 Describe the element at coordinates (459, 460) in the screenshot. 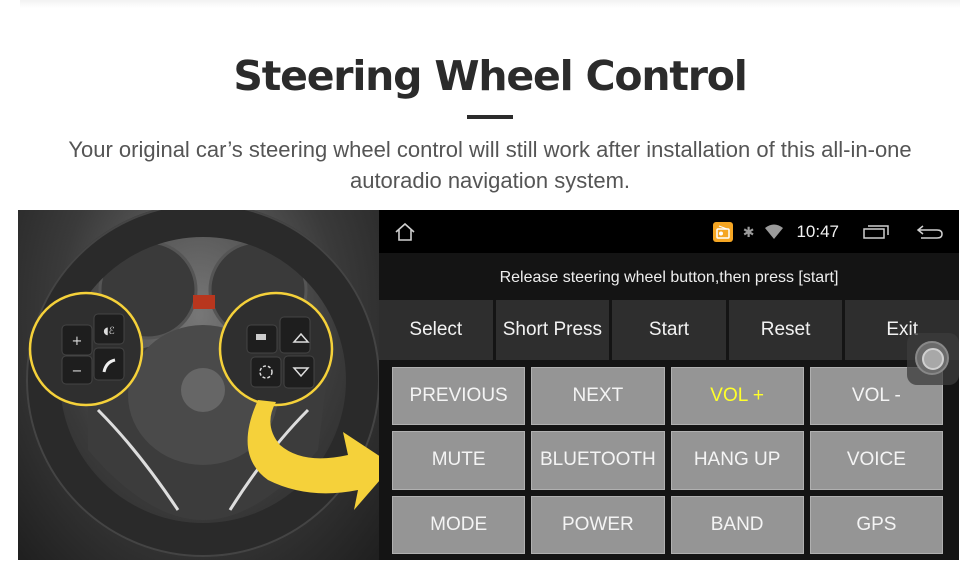

I see `key-mute: MUTE` at that location.